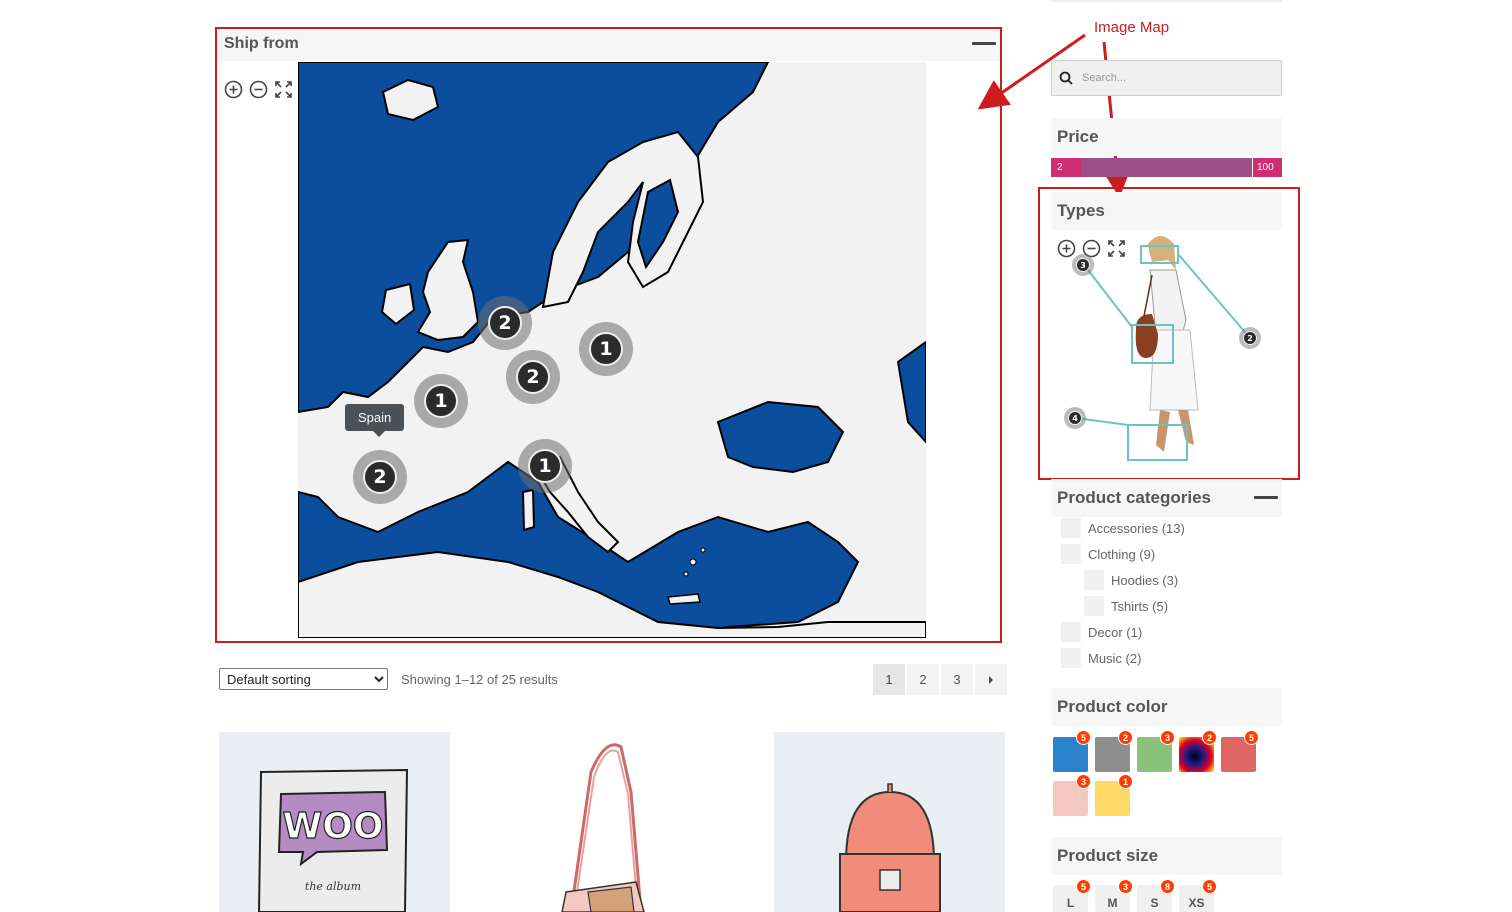 Image resolution: width=1512 pixels, height=912 pixels. I want to click on hotspot-number: 2, so click(1250, 338).